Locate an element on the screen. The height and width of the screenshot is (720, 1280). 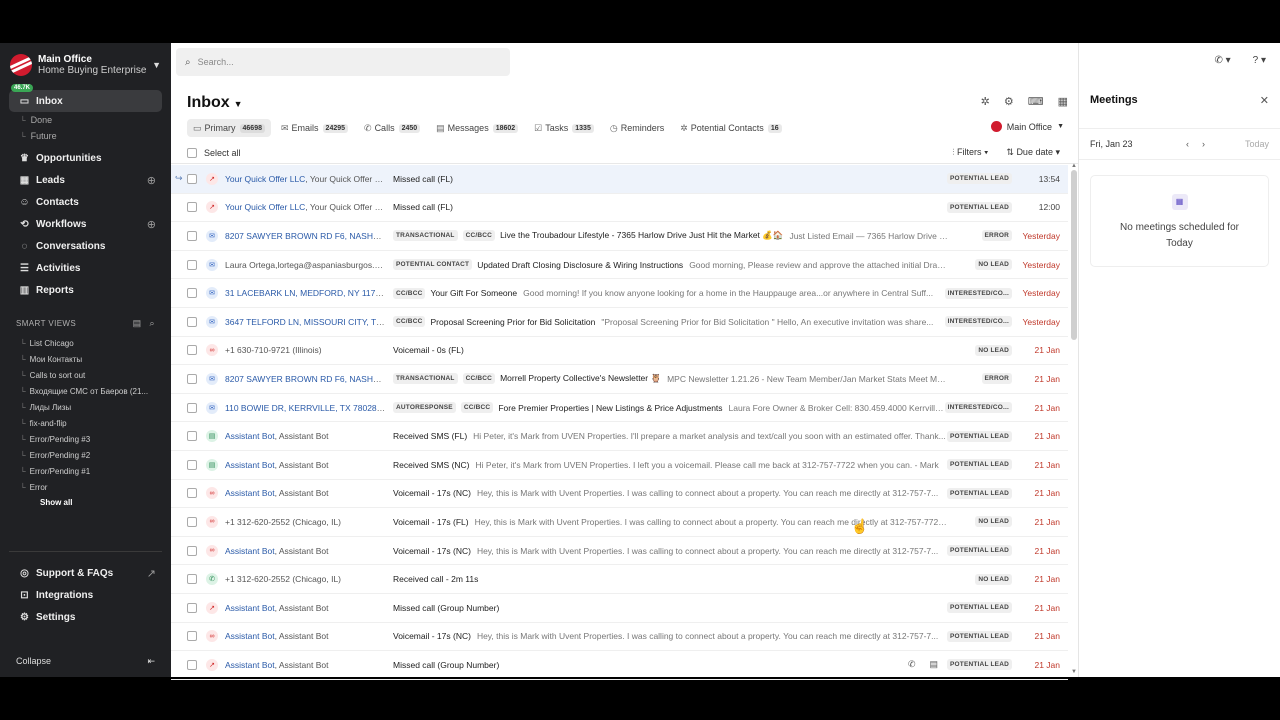
sidebar-item-support: ◎ Support & FAQs ↗ is located at coordinates (85, 573).